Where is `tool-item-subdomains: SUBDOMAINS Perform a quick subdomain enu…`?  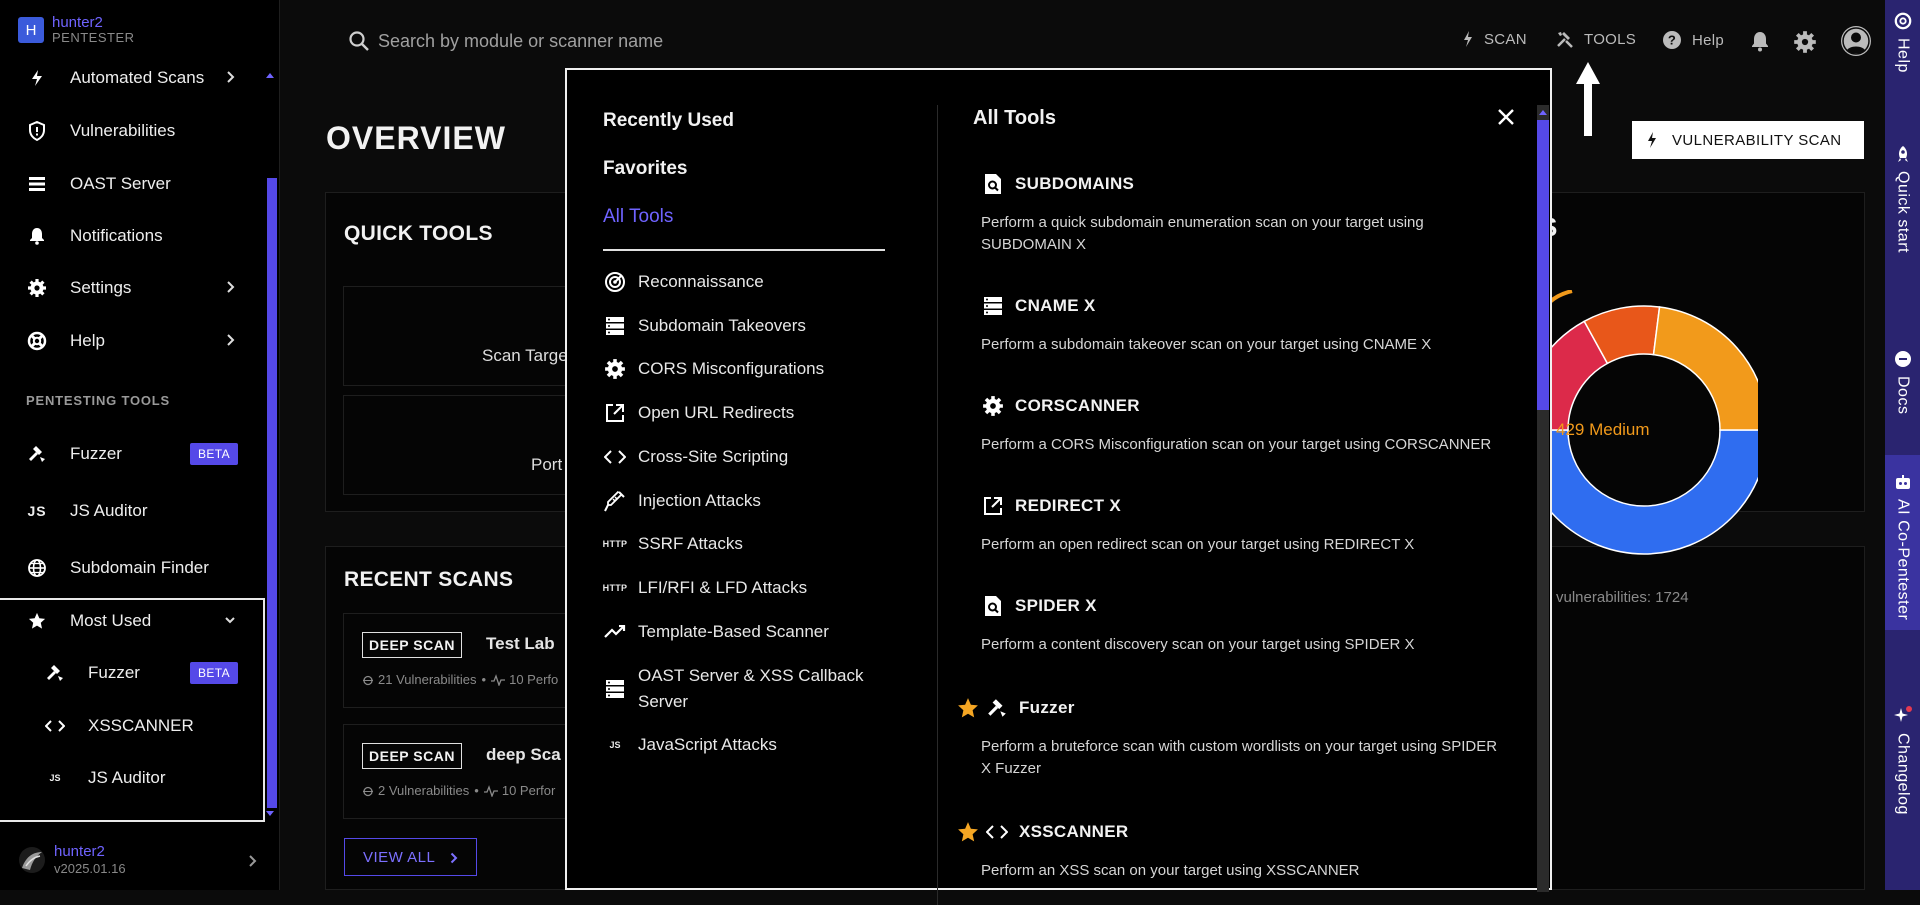
tool-item-subdomains: SUBDOMAINS Perform a quick subdomain enu… is located at coordinates (1243, 214).